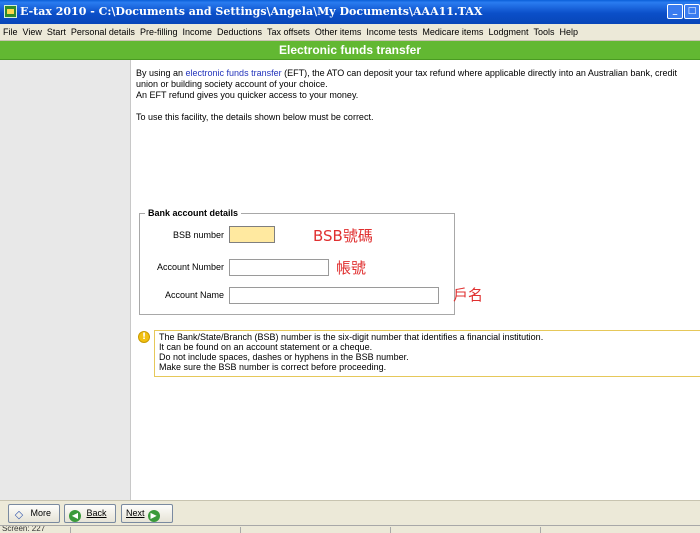 The width and height of the screenshot is (700, 533). What do you see at coordinates (334, 295) in the screenshot?
I see `account-name-input` at bounding box center [334, 295].